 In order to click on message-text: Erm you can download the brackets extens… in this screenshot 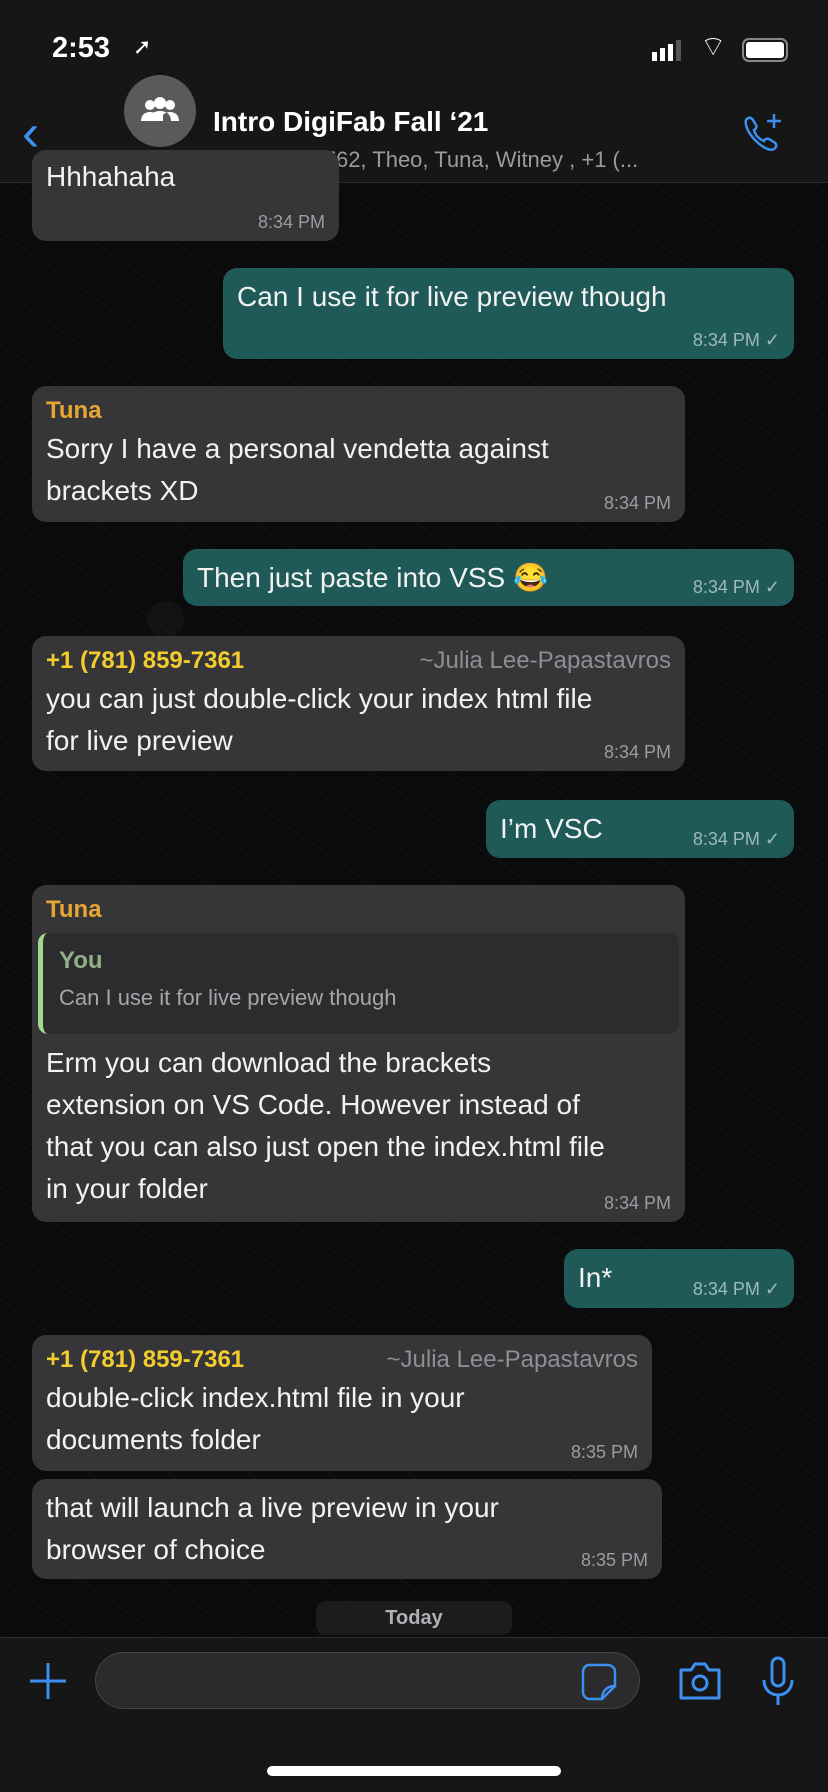, I will do `click(325, 1125)`.